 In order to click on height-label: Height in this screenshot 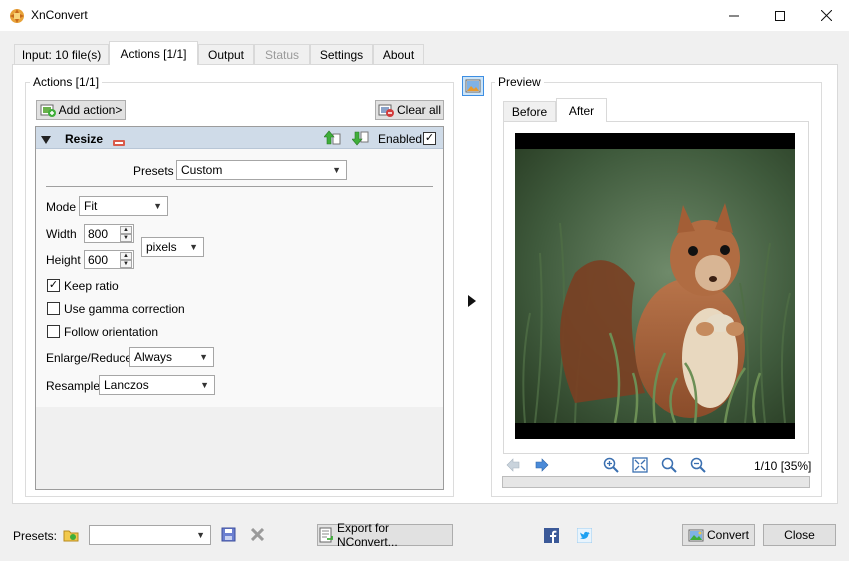, I will do `click(63, 260)`.